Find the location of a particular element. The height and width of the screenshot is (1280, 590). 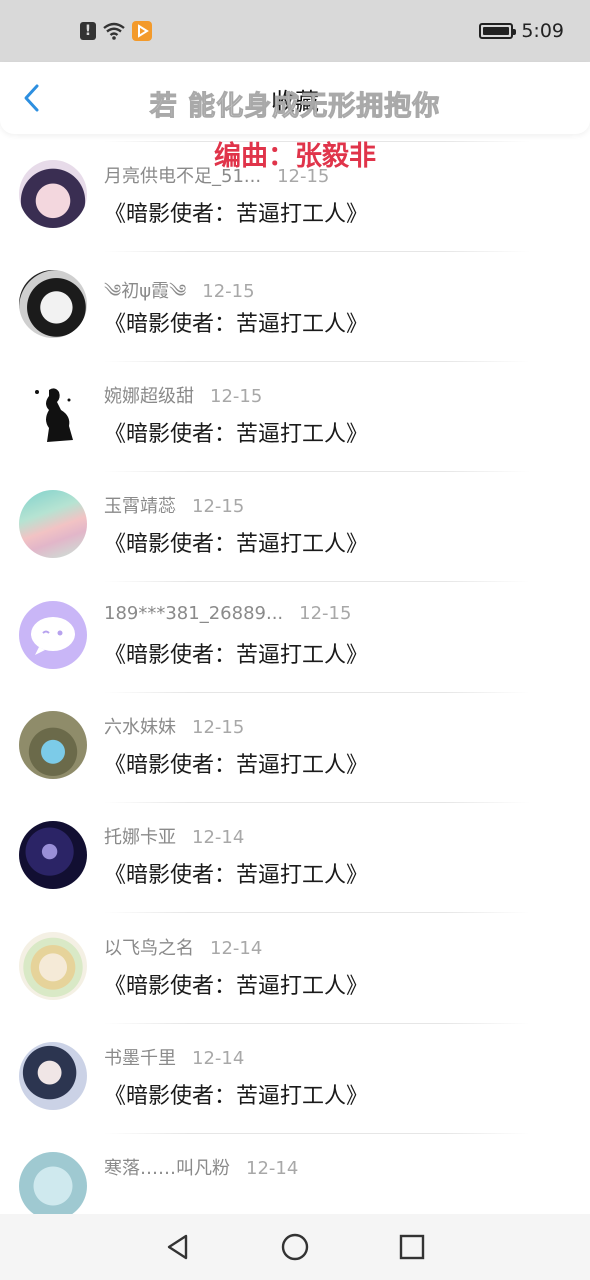

video-play-icon is located at coordinates (142, 31).